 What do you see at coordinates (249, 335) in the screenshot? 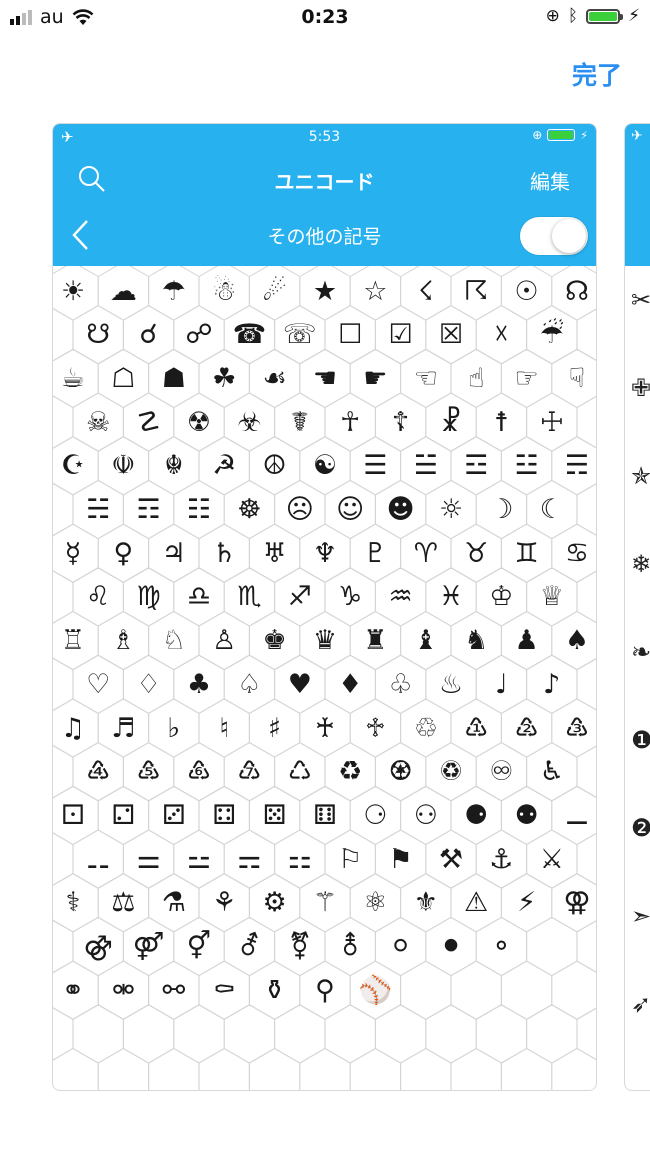
I see `symbol-key: ☎` at bounding box center [249, 335].